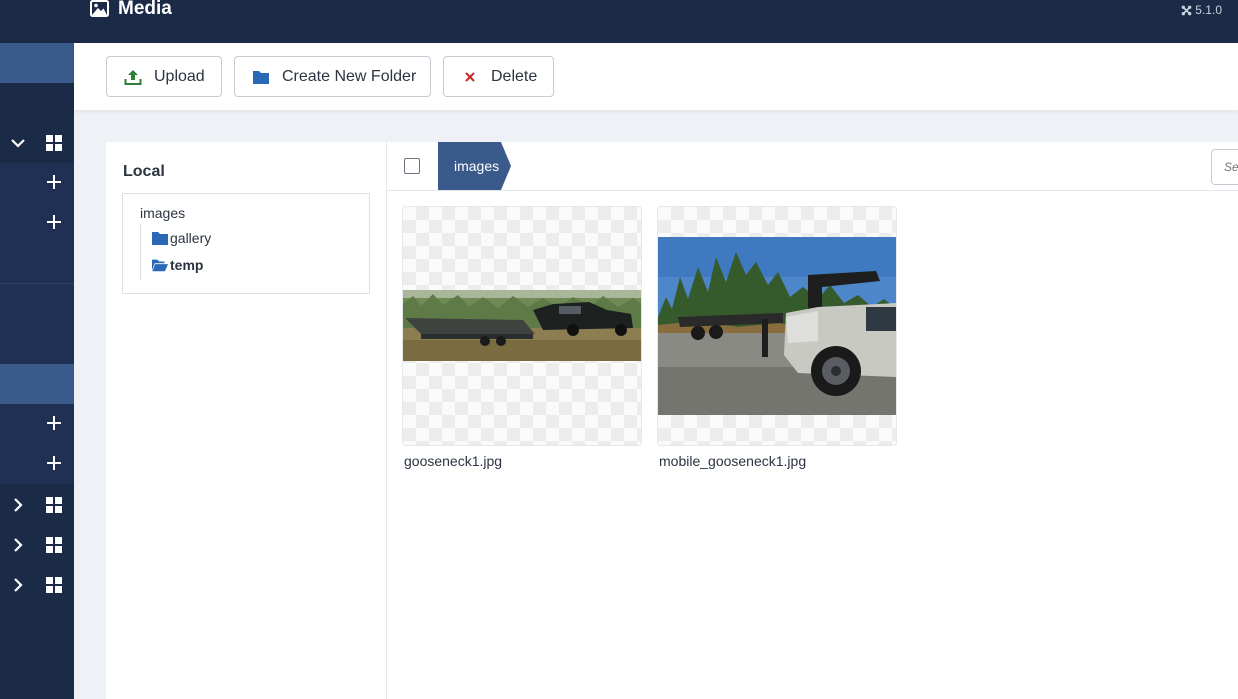  I want to click on media-item-name: mobile_gooseneck1.jpg, so click(733, 461).